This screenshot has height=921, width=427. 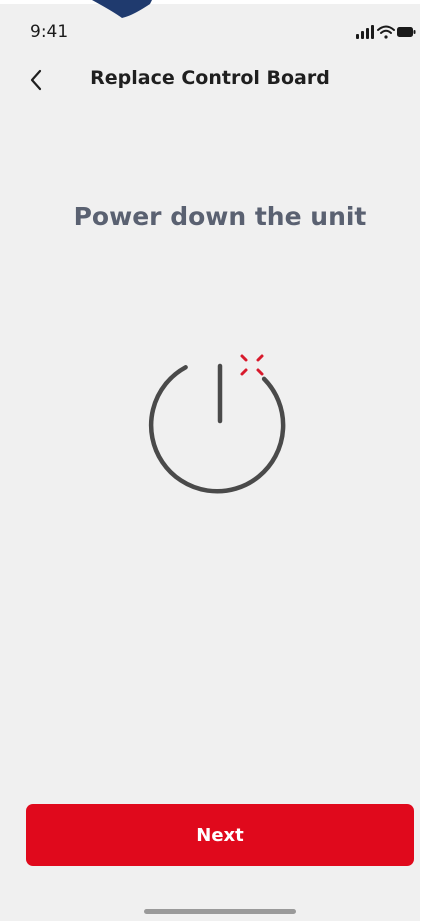 I want to click on top-accent-shape, so click(x=122, y=9).